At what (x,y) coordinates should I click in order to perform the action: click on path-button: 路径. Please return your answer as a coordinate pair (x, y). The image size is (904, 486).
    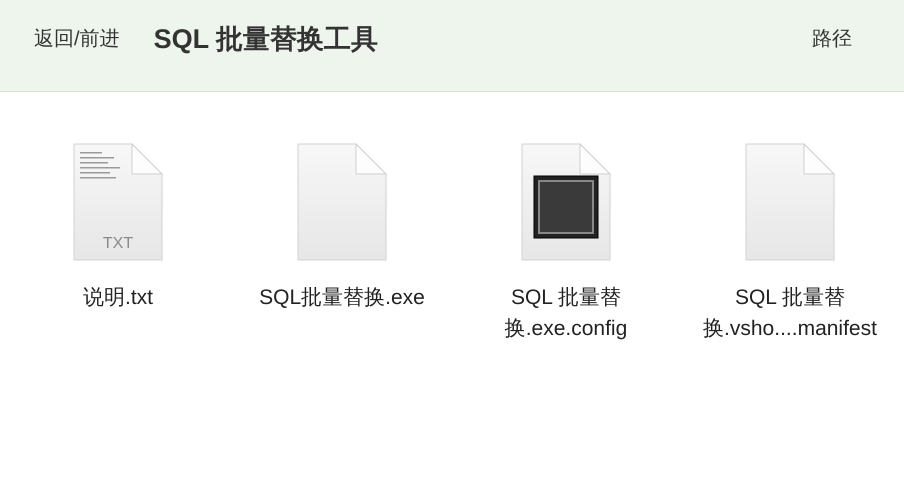
    Looking at the image, I should click on (832, 38).